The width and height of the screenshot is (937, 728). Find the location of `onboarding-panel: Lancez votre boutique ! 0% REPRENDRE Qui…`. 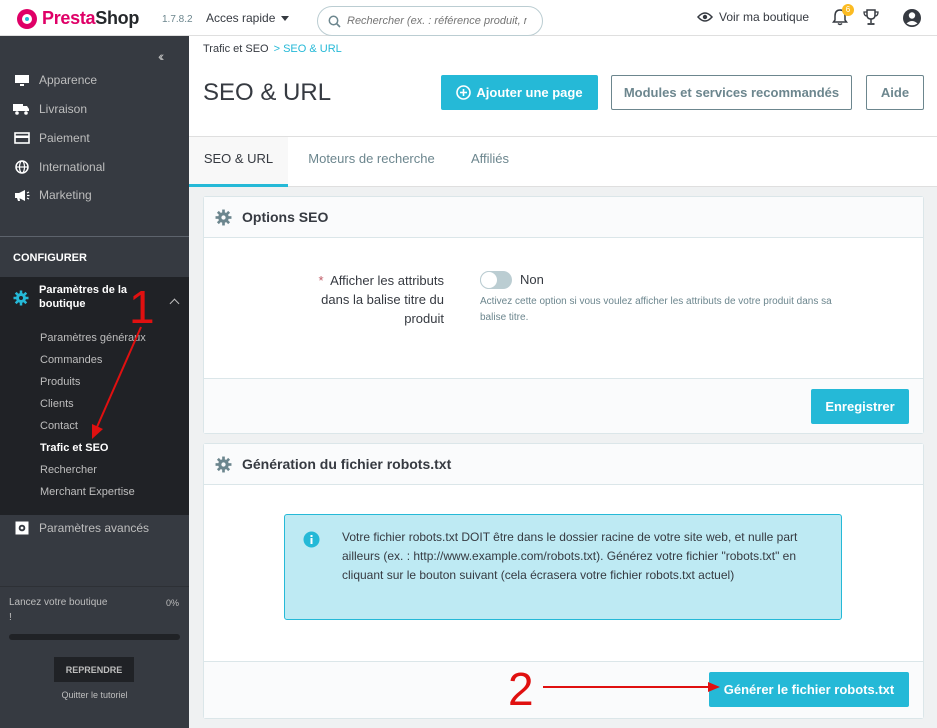

onboarding-panel: Lancez votre boutique ! 0% REPRENDRE Qui… is located at coordinates (94, 657).